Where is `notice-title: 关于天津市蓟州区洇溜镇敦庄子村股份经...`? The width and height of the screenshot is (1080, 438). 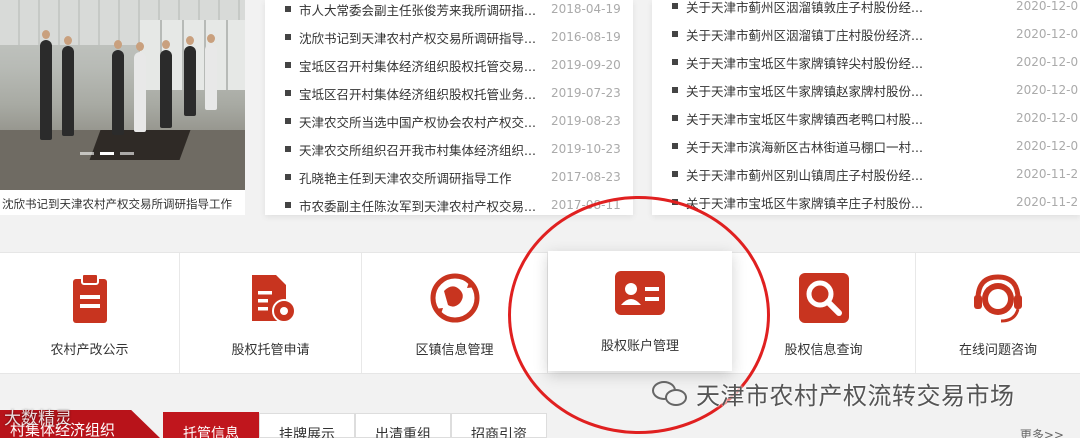
notice-title: 关于天津市蓟州区洇溜镇敦庄子村股份经... is located at coordinates (804, 8).